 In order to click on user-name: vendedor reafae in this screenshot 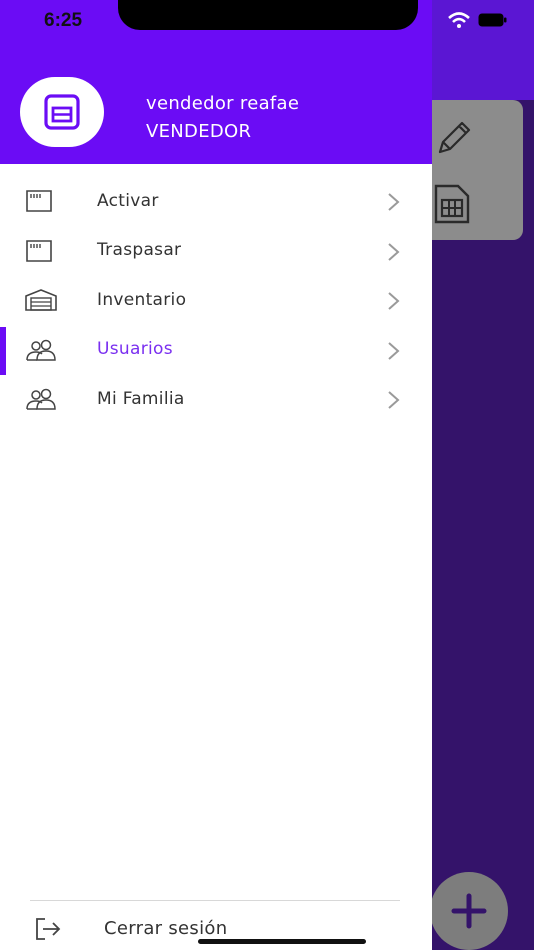, I will do `click(223, 103)`.